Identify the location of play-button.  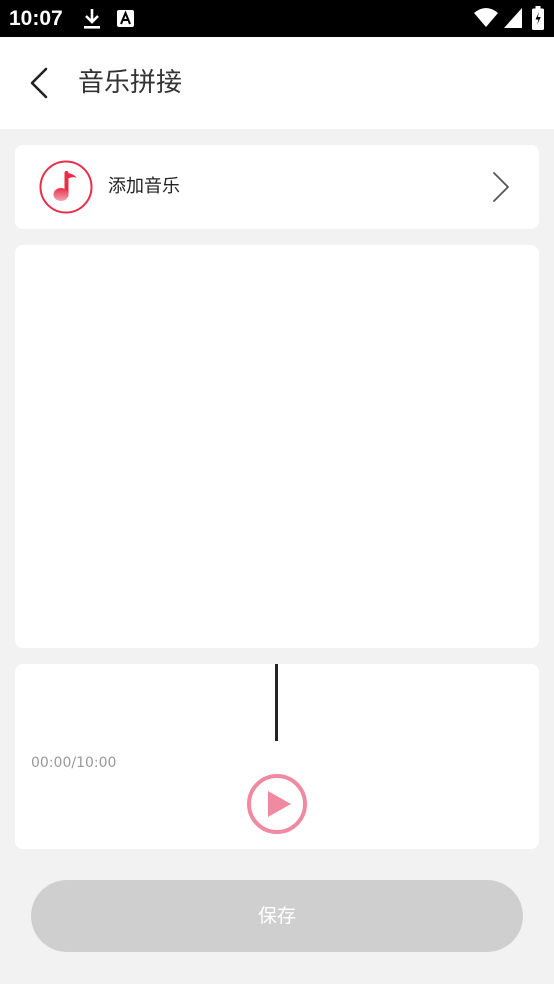
(277, 804).